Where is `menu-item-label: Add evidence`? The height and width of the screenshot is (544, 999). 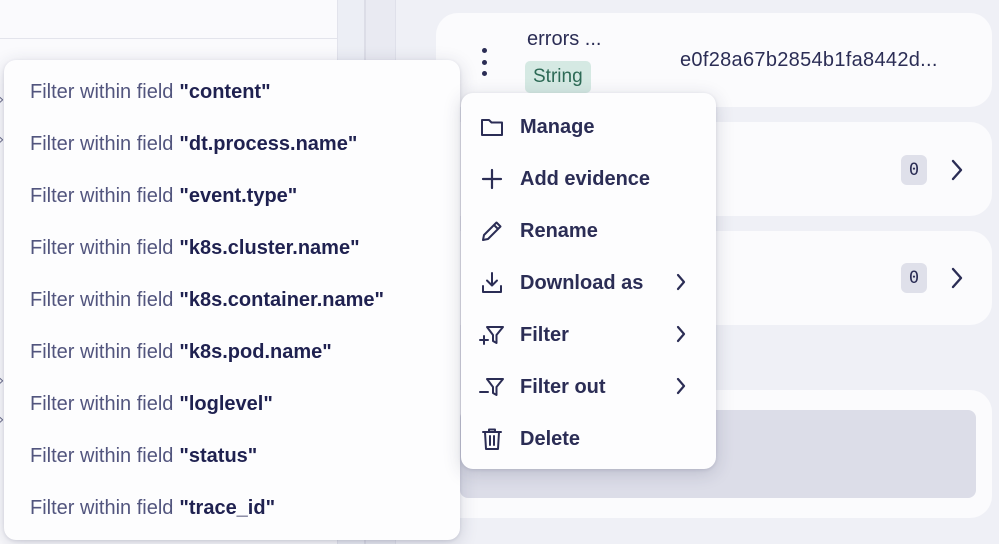
menu-item-label: Add evidence is located at coordinates (585, 178).